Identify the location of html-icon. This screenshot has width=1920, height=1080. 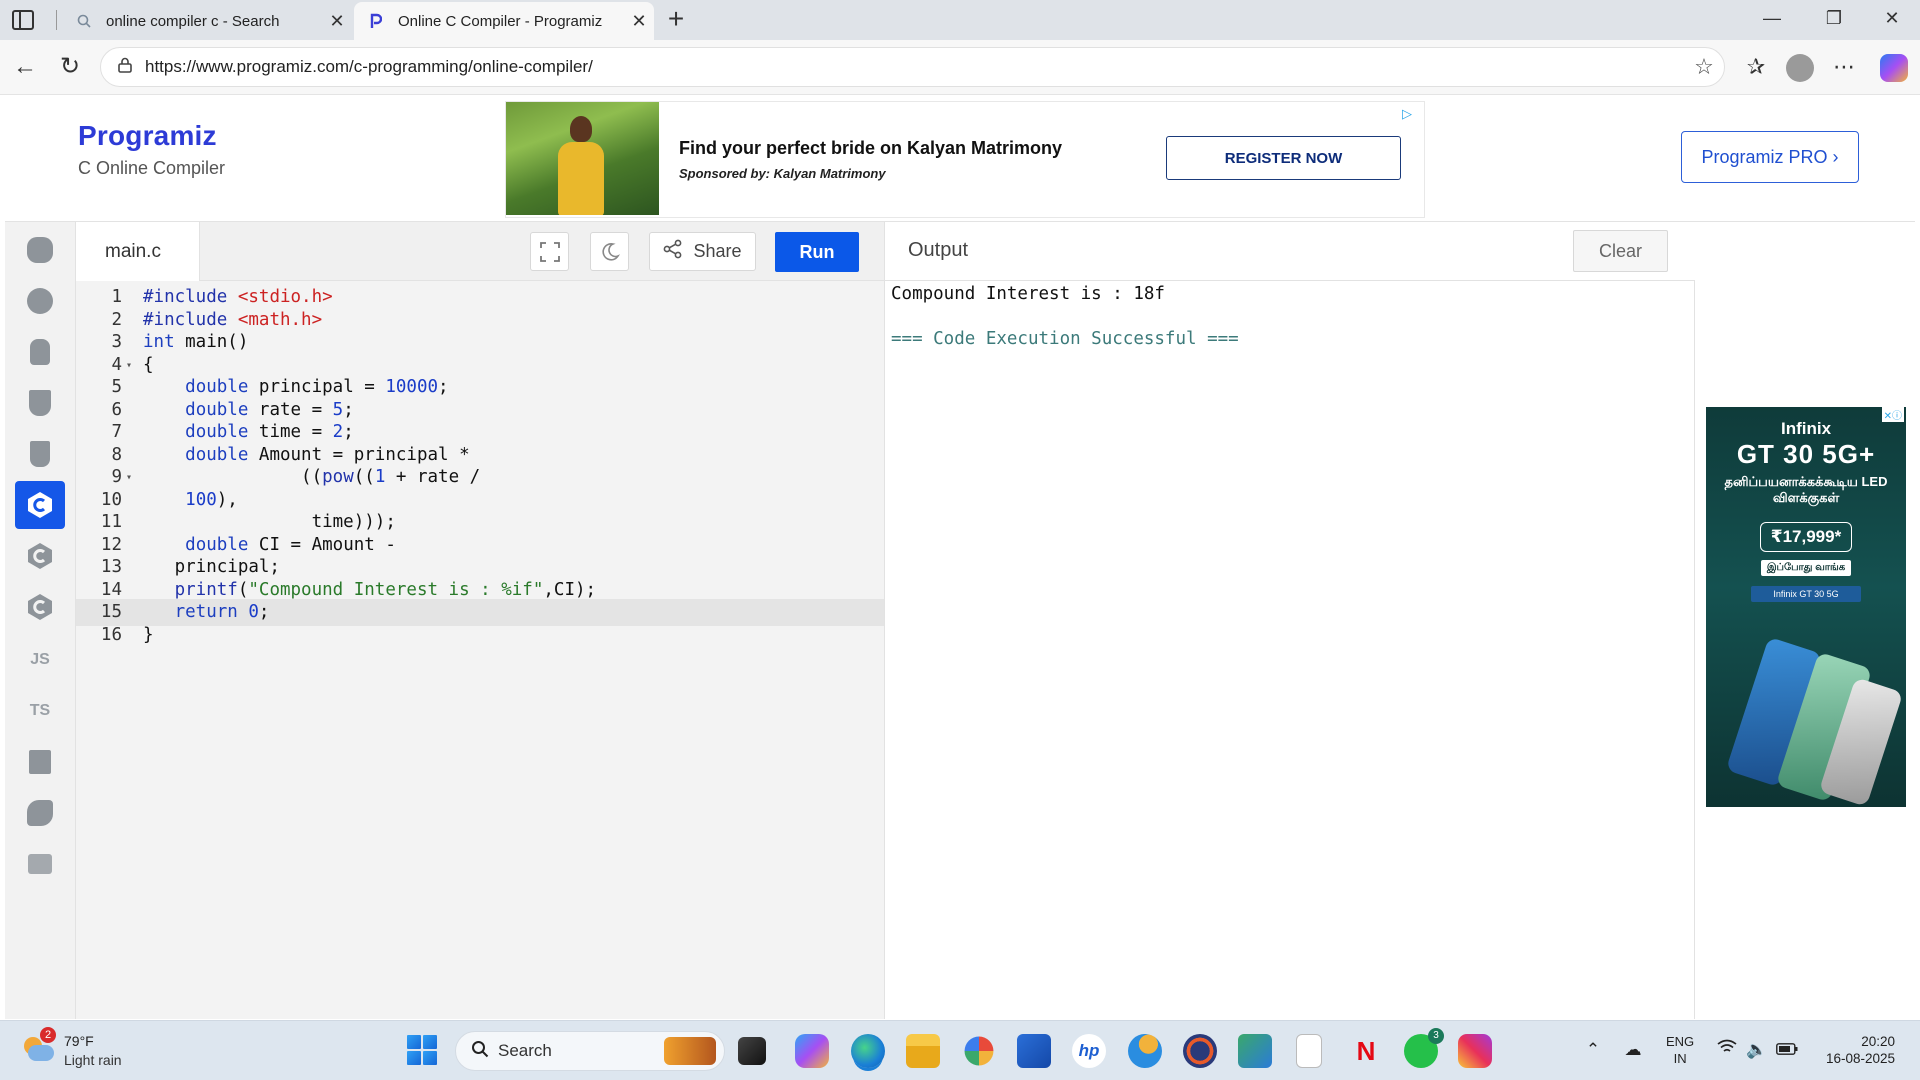
(40, 403).